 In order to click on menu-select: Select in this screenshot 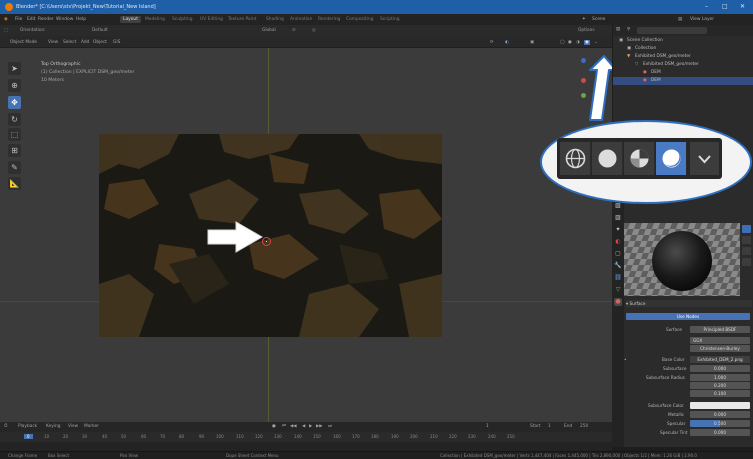, I will do `click(69, 42)`.